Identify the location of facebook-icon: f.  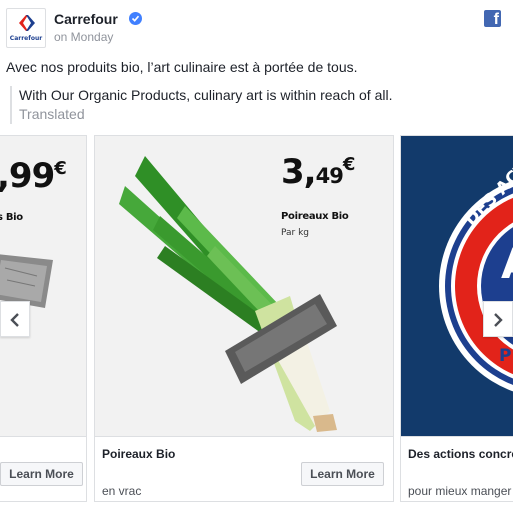
(492, 19).